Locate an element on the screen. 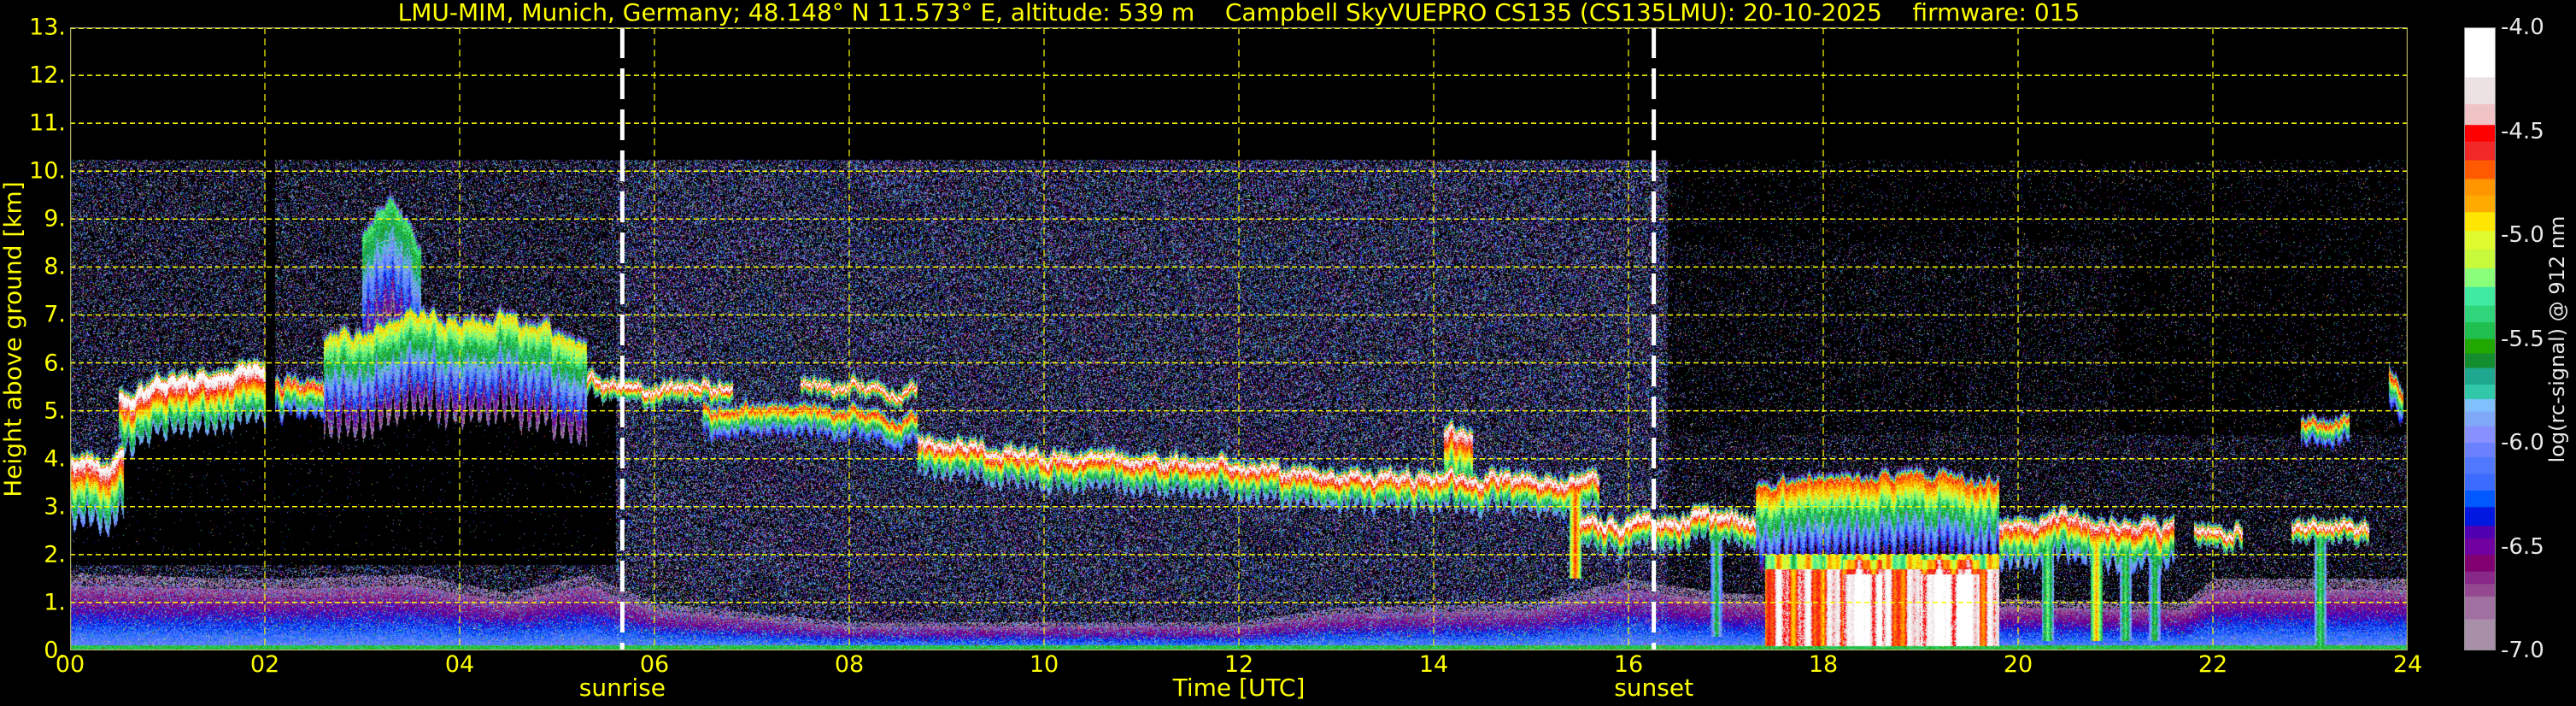 The image size is (2576, 706). y-tick-label: 13. is located at coordinates (47, 27).